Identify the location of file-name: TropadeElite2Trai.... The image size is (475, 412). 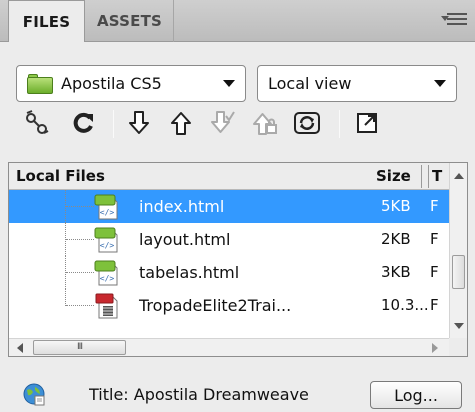
(215, 305).